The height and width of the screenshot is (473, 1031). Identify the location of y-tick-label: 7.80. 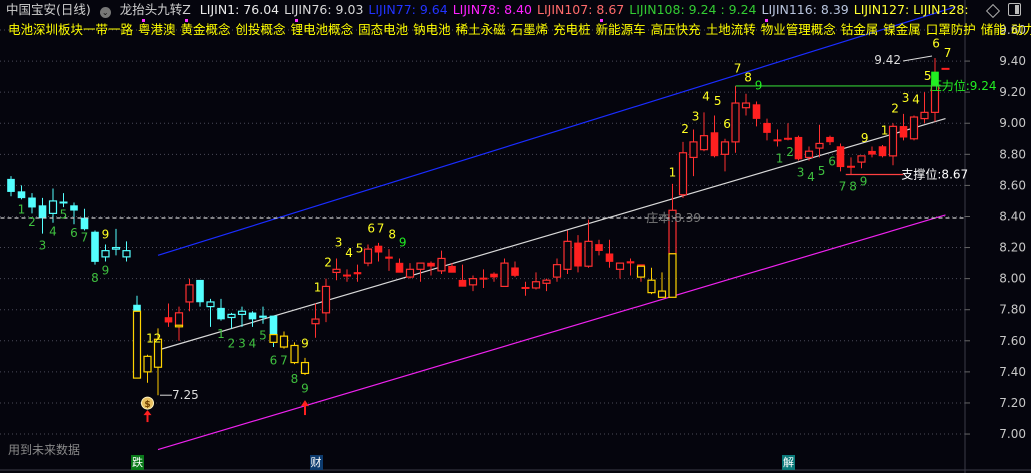
(1012, 310).